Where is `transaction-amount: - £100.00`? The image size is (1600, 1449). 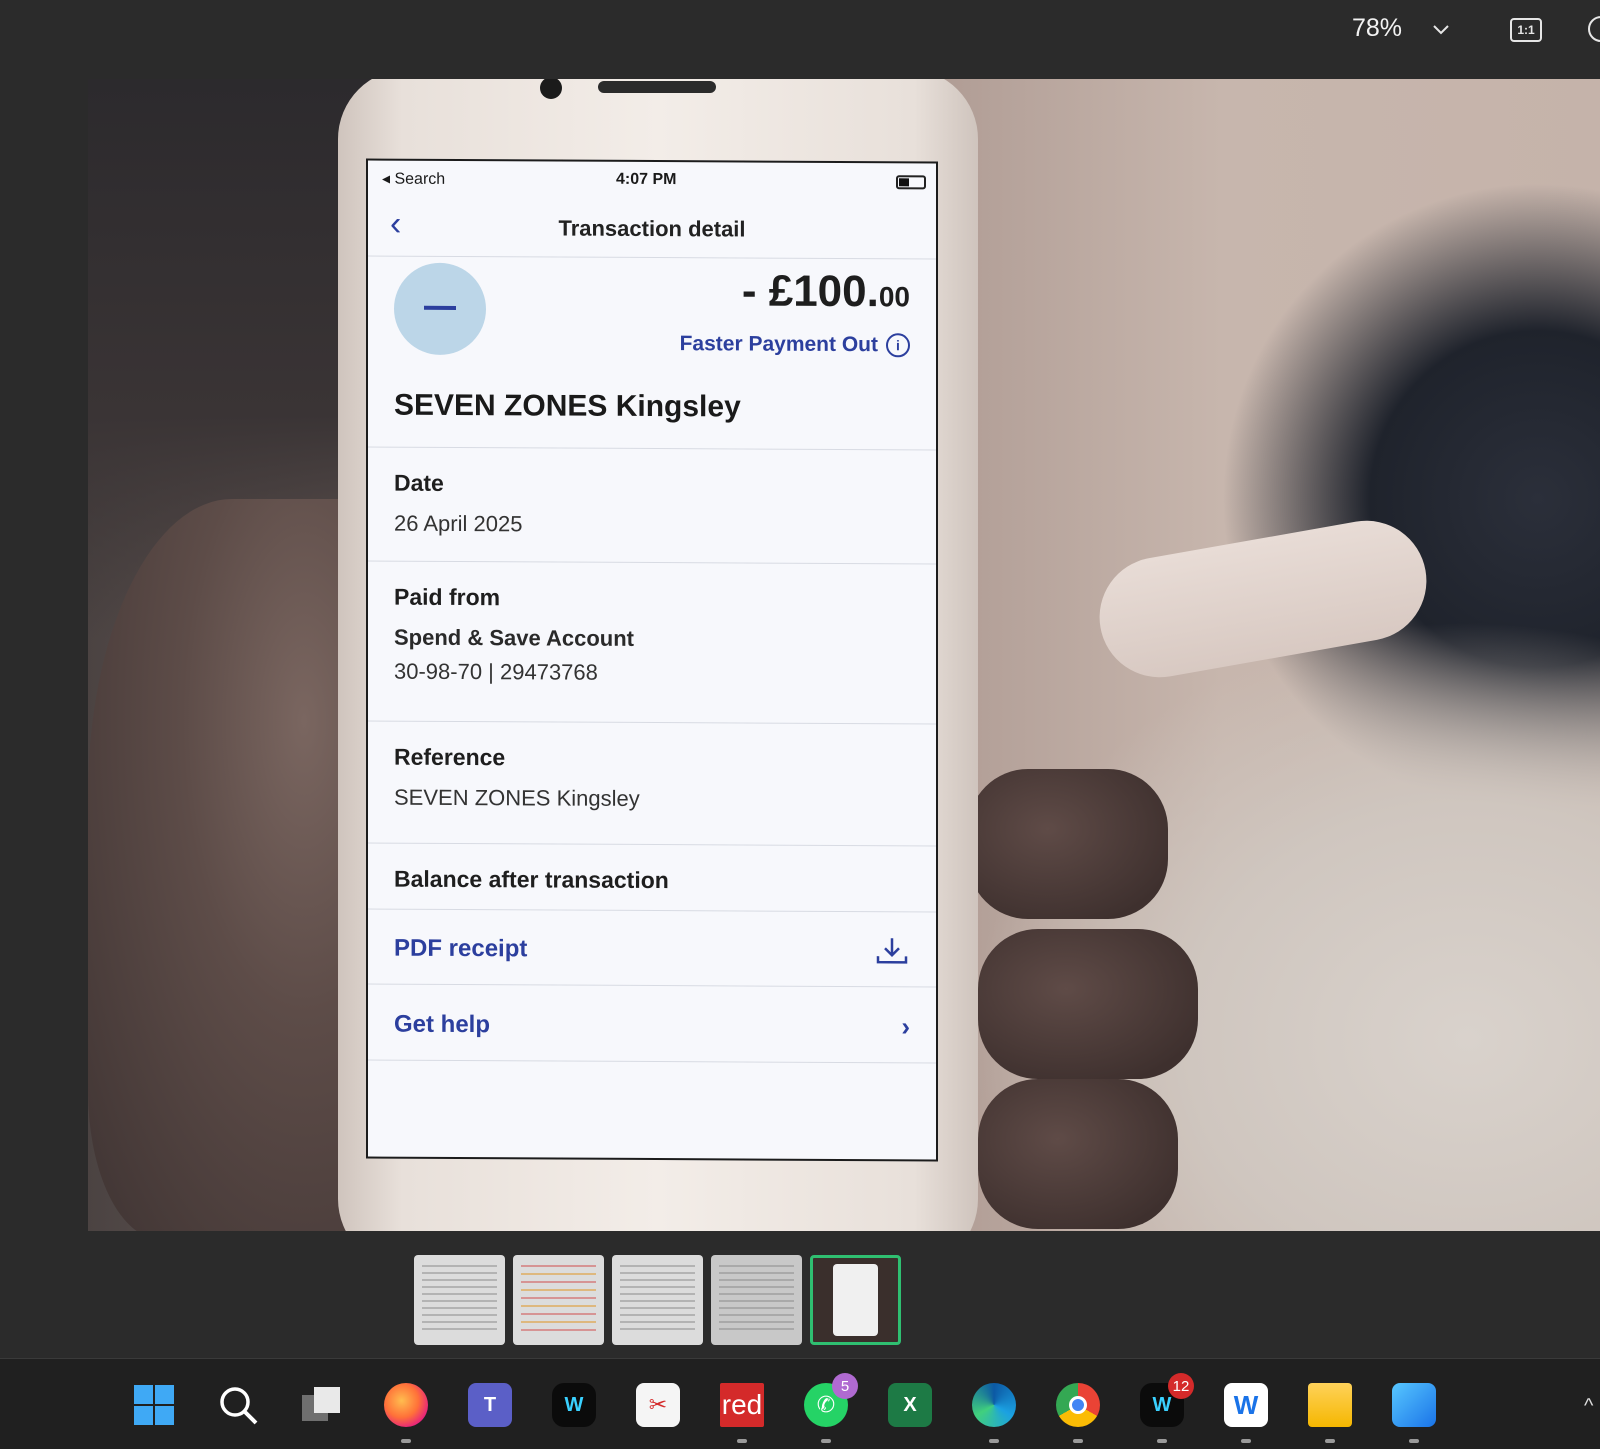 transaction-amount: - £100.00 is located at coordinates (826, 291).